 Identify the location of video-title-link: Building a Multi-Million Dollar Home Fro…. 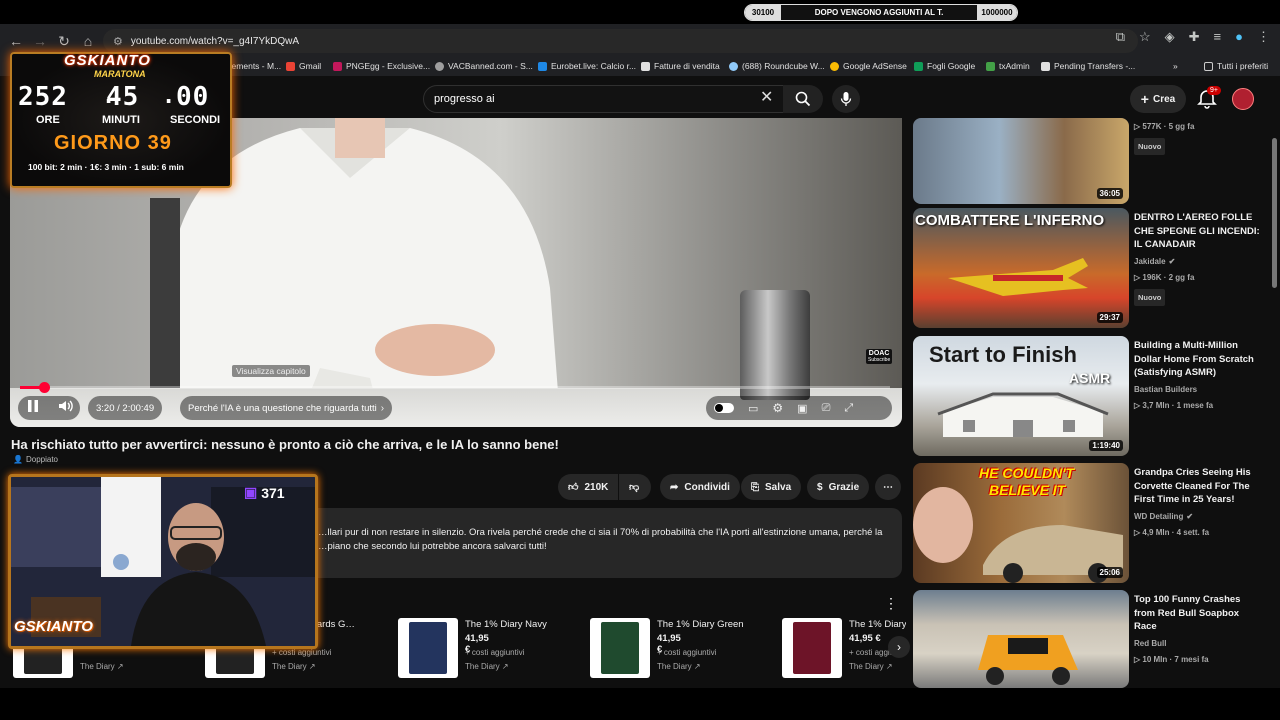
(1198, 359).